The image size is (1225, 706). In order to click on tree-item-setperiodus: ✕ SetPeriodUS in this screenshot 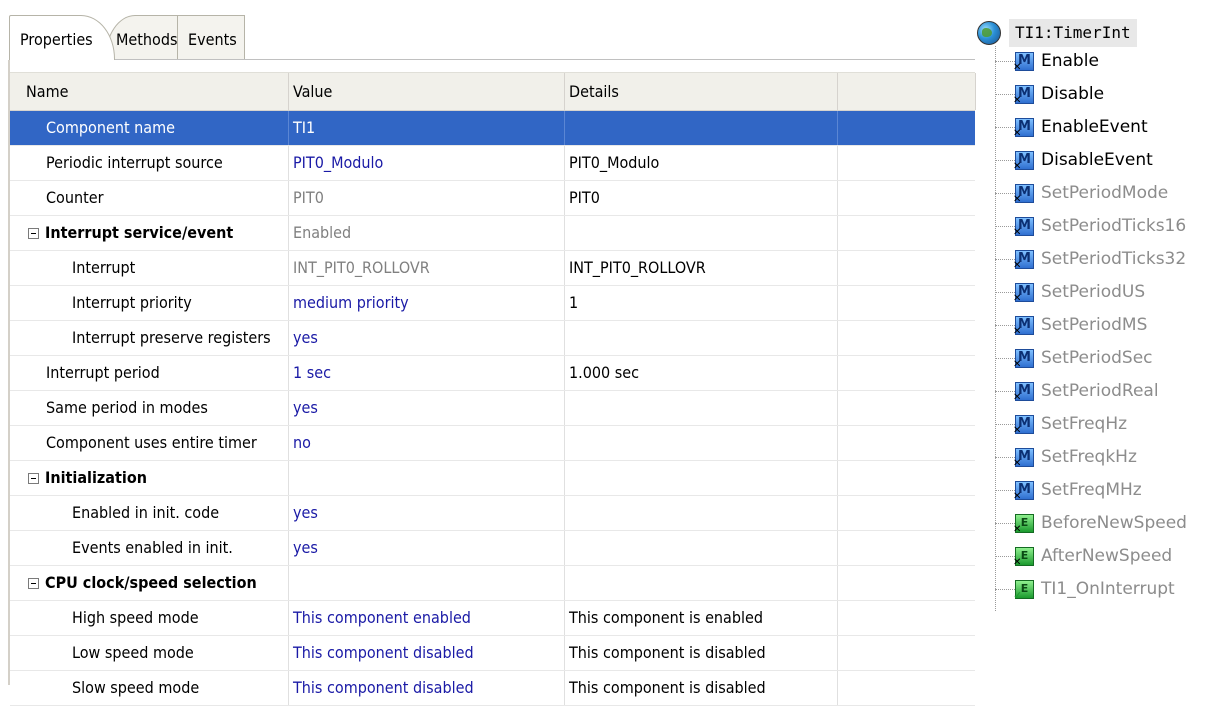, I will do `click(1110, 292)`.